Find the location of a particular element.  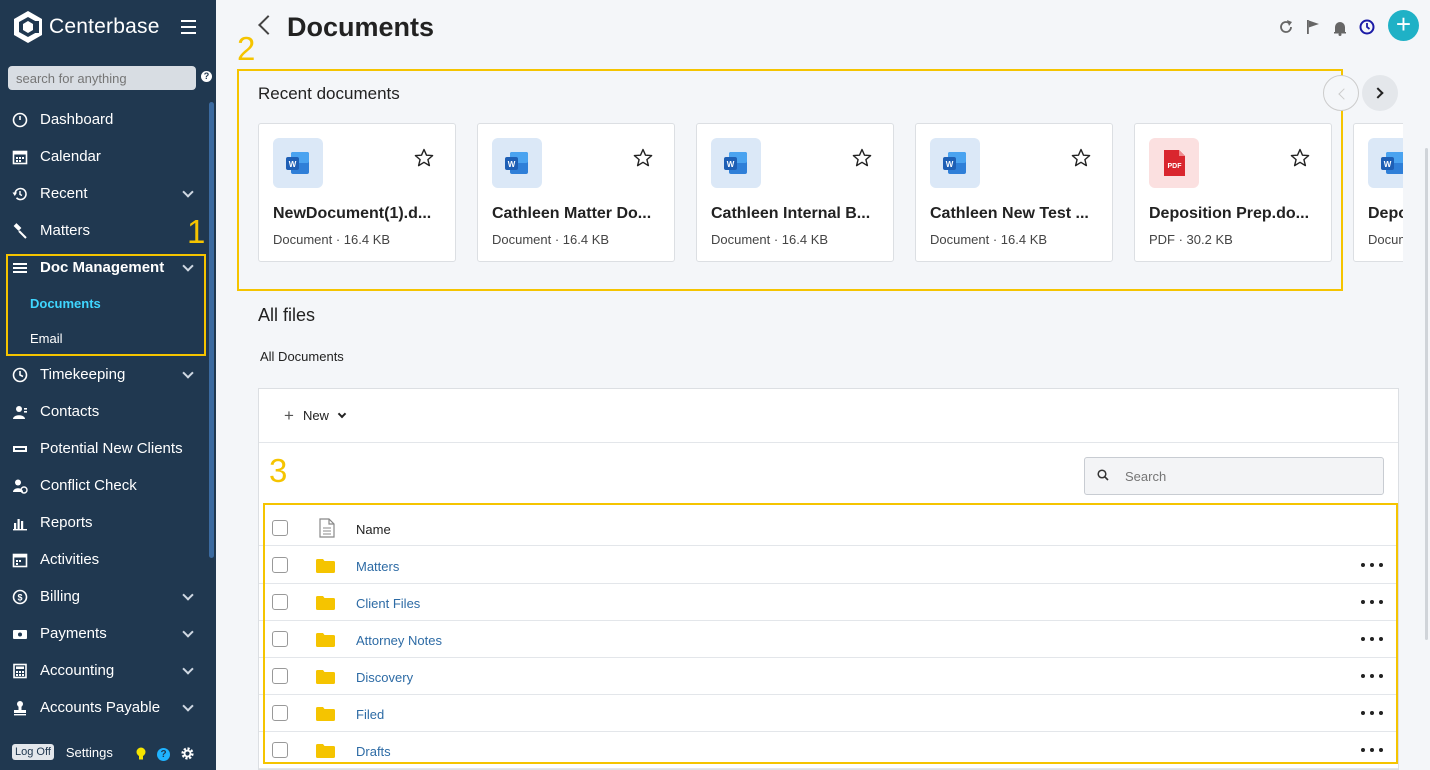

sidebar-item-dashboard: Dashboard is located at coordinates (104, 119).